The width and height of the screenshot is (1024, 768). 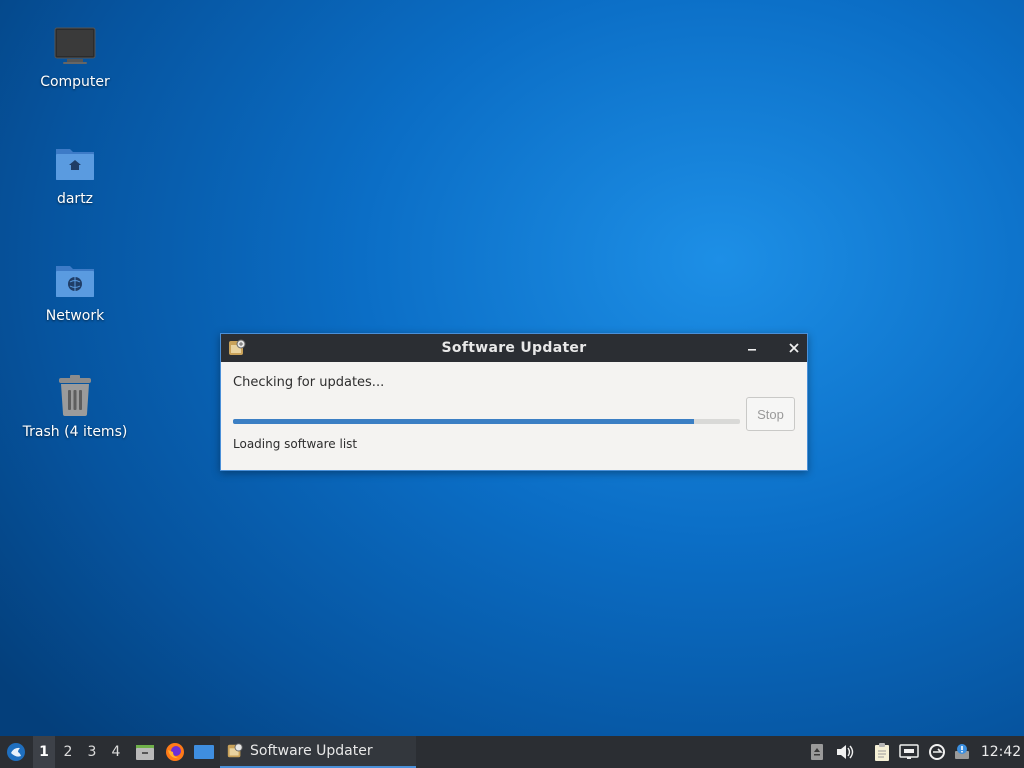 What do you see at coordinates (770, 414) in the screenshot?
I see `stop-button: Stop` at bounding box center [770, 414].